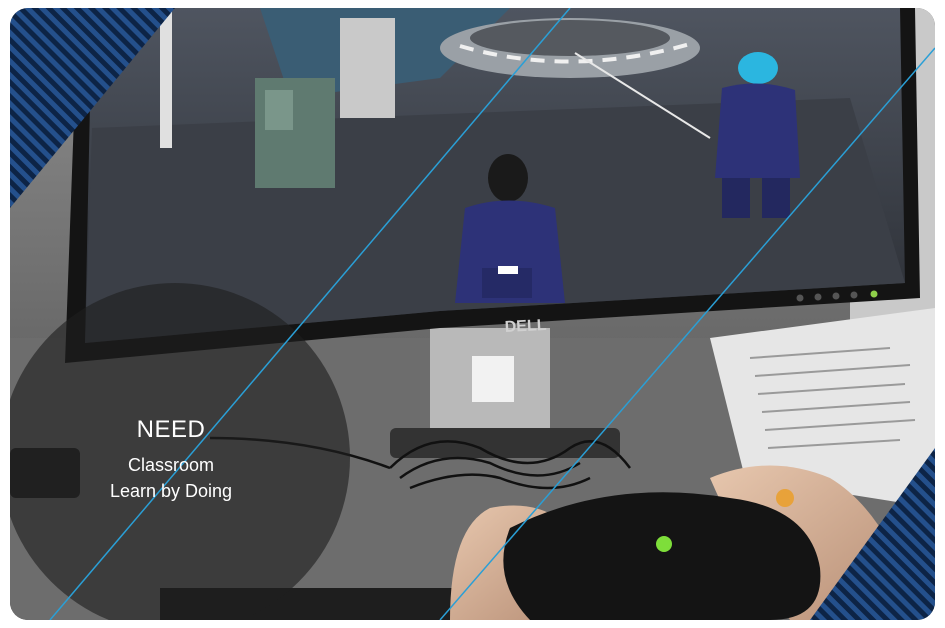  Describe the element at coordinates (166, 78) in the screenshot. I see `railing` at that location.